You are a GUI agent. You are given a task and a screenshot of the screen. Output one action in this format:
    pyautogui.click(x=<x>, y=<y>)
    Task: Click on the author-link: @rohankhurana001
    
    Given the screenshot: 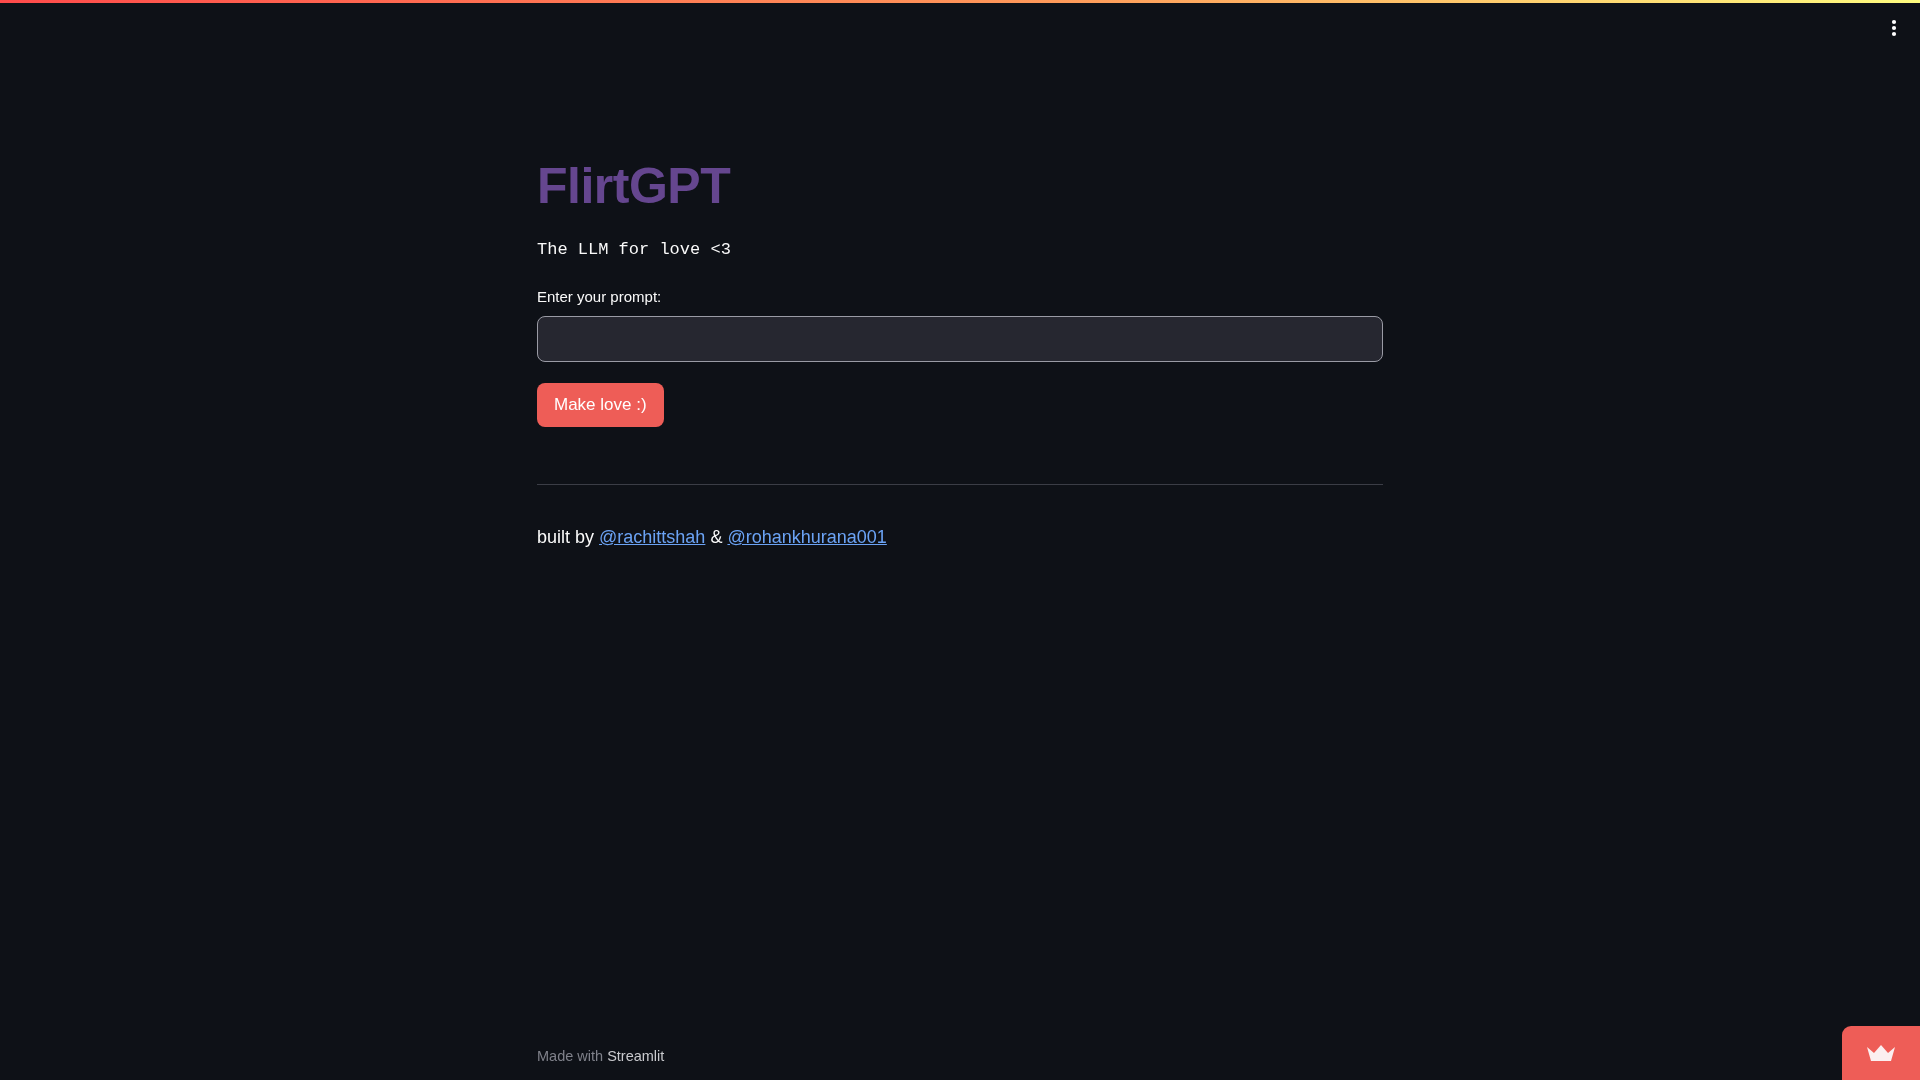 What is the action you would take?
    pyautogui.click(x=807, y=537)
    